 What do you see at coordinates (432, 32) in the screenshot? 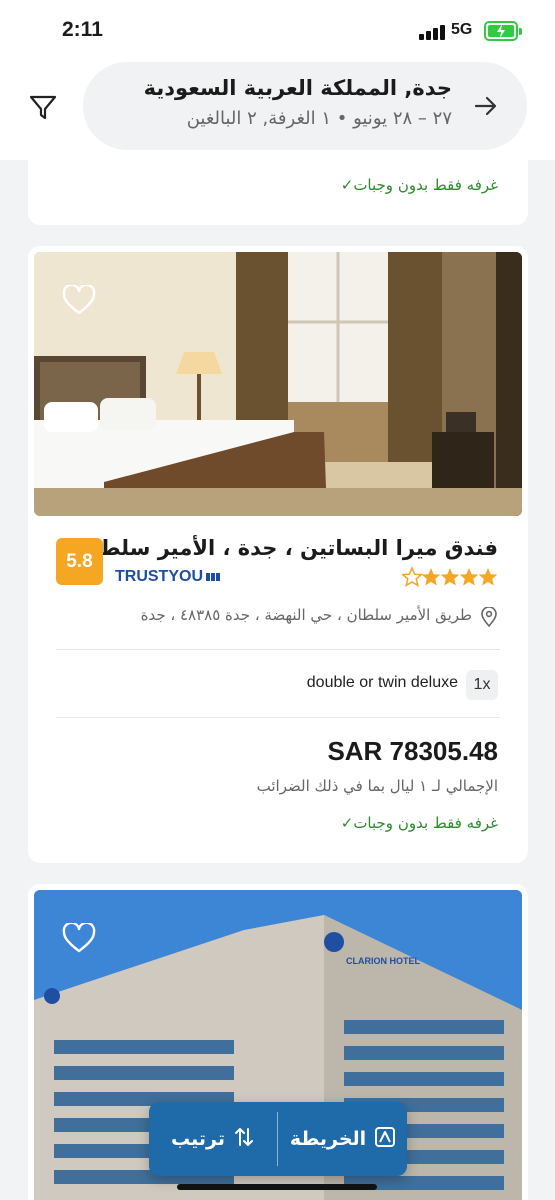
I see `signal-icon` at bounding box center [432, 32].